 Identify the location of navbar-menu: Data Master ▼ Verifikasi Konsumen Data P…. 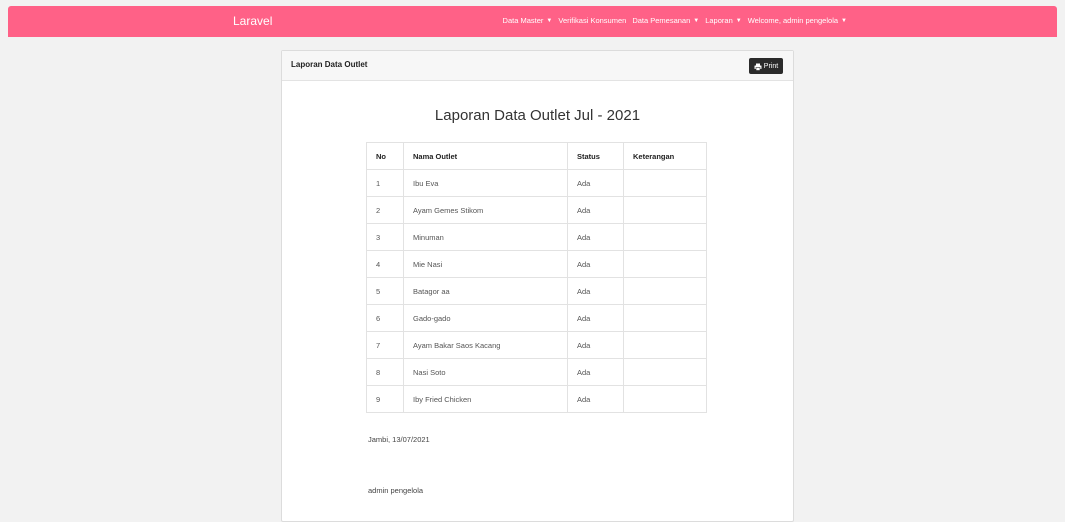
(675, 20).